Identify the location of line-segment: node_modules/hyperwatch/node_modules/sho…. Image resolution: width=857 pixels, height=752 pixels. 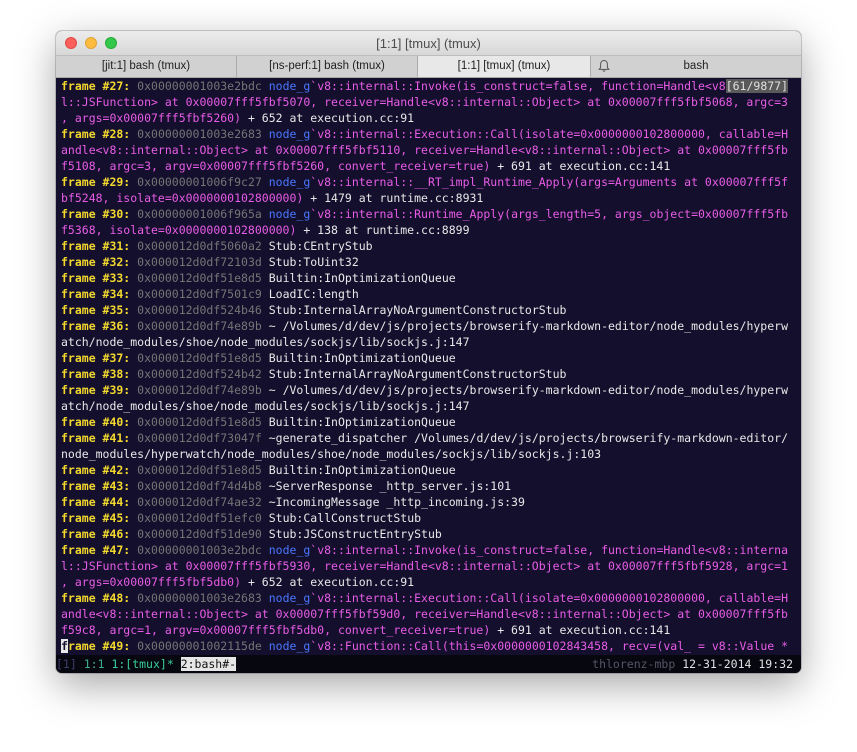
(331, 454).